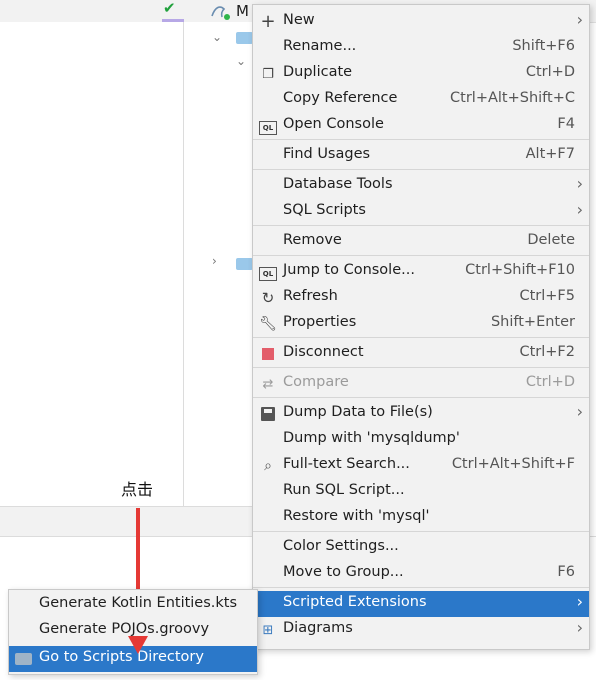 The width and height of the screenshot is (596, 680). What do you see at coordinates (520, 270) in the screenshot?
I see `menu-item-shortcut: Ctrl+Shift+F10` at bounding box center [520, 270].